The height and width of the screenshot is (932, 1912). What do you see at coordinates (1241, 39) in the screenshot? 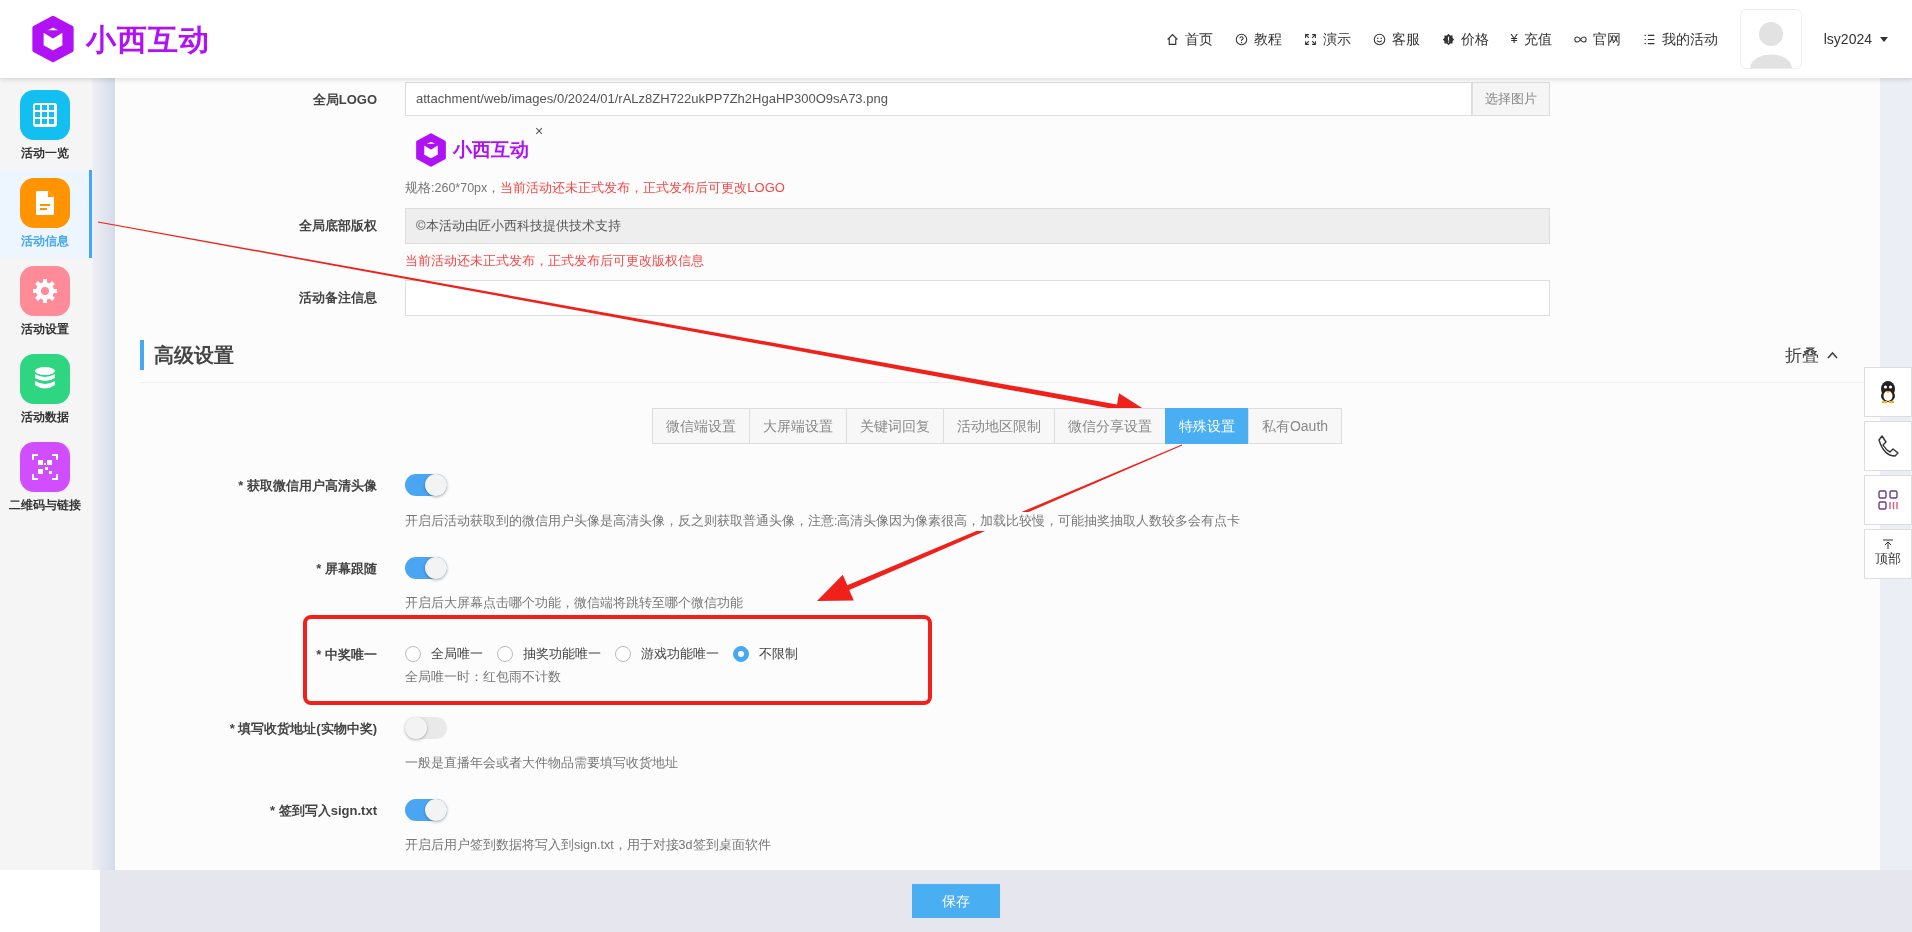
I see `help-icon` at bounding box center [1241, 39].